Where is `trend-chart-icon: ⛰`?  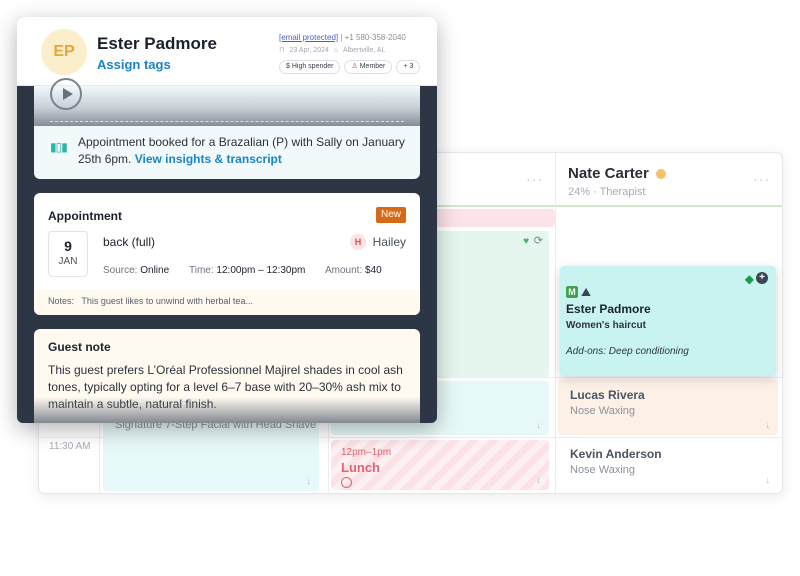
trend-chart-icon: ⛰ is located at coordinates (586, 292).